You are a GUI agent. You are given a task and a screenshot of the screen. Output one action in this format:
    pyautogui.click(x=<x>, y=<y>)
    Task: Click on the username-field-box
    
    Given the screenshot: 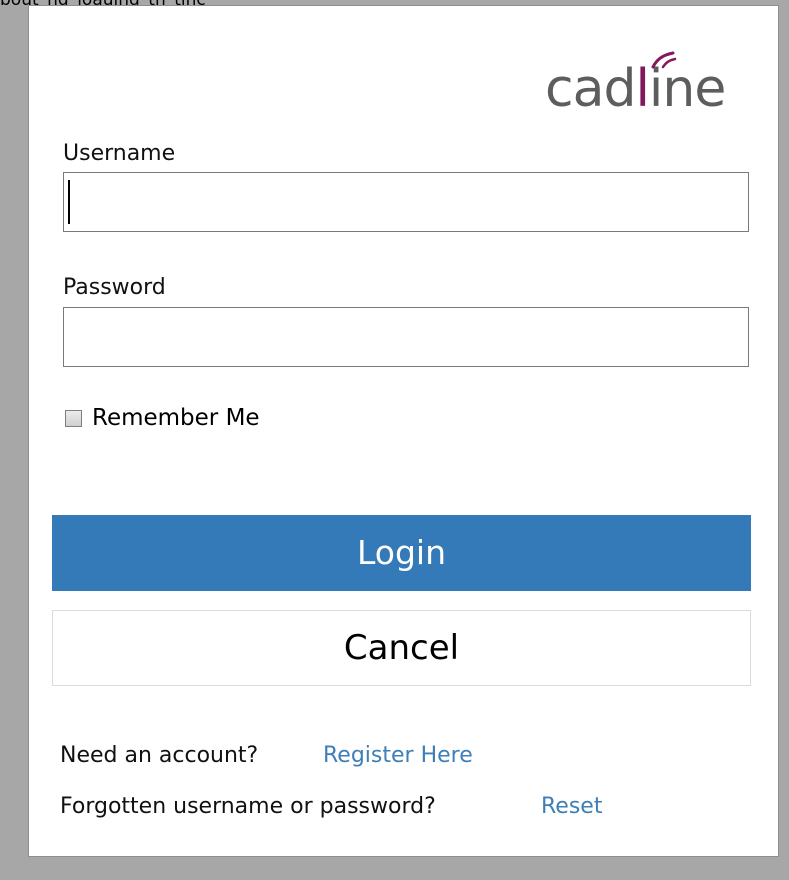 What is the action you would take?
    pyautogui.click(x=406, y=202)
    